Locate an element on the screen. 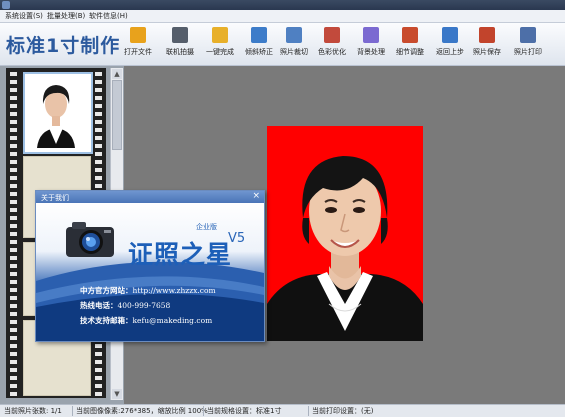  scroll-thumb is located at coordinates (117, 115).